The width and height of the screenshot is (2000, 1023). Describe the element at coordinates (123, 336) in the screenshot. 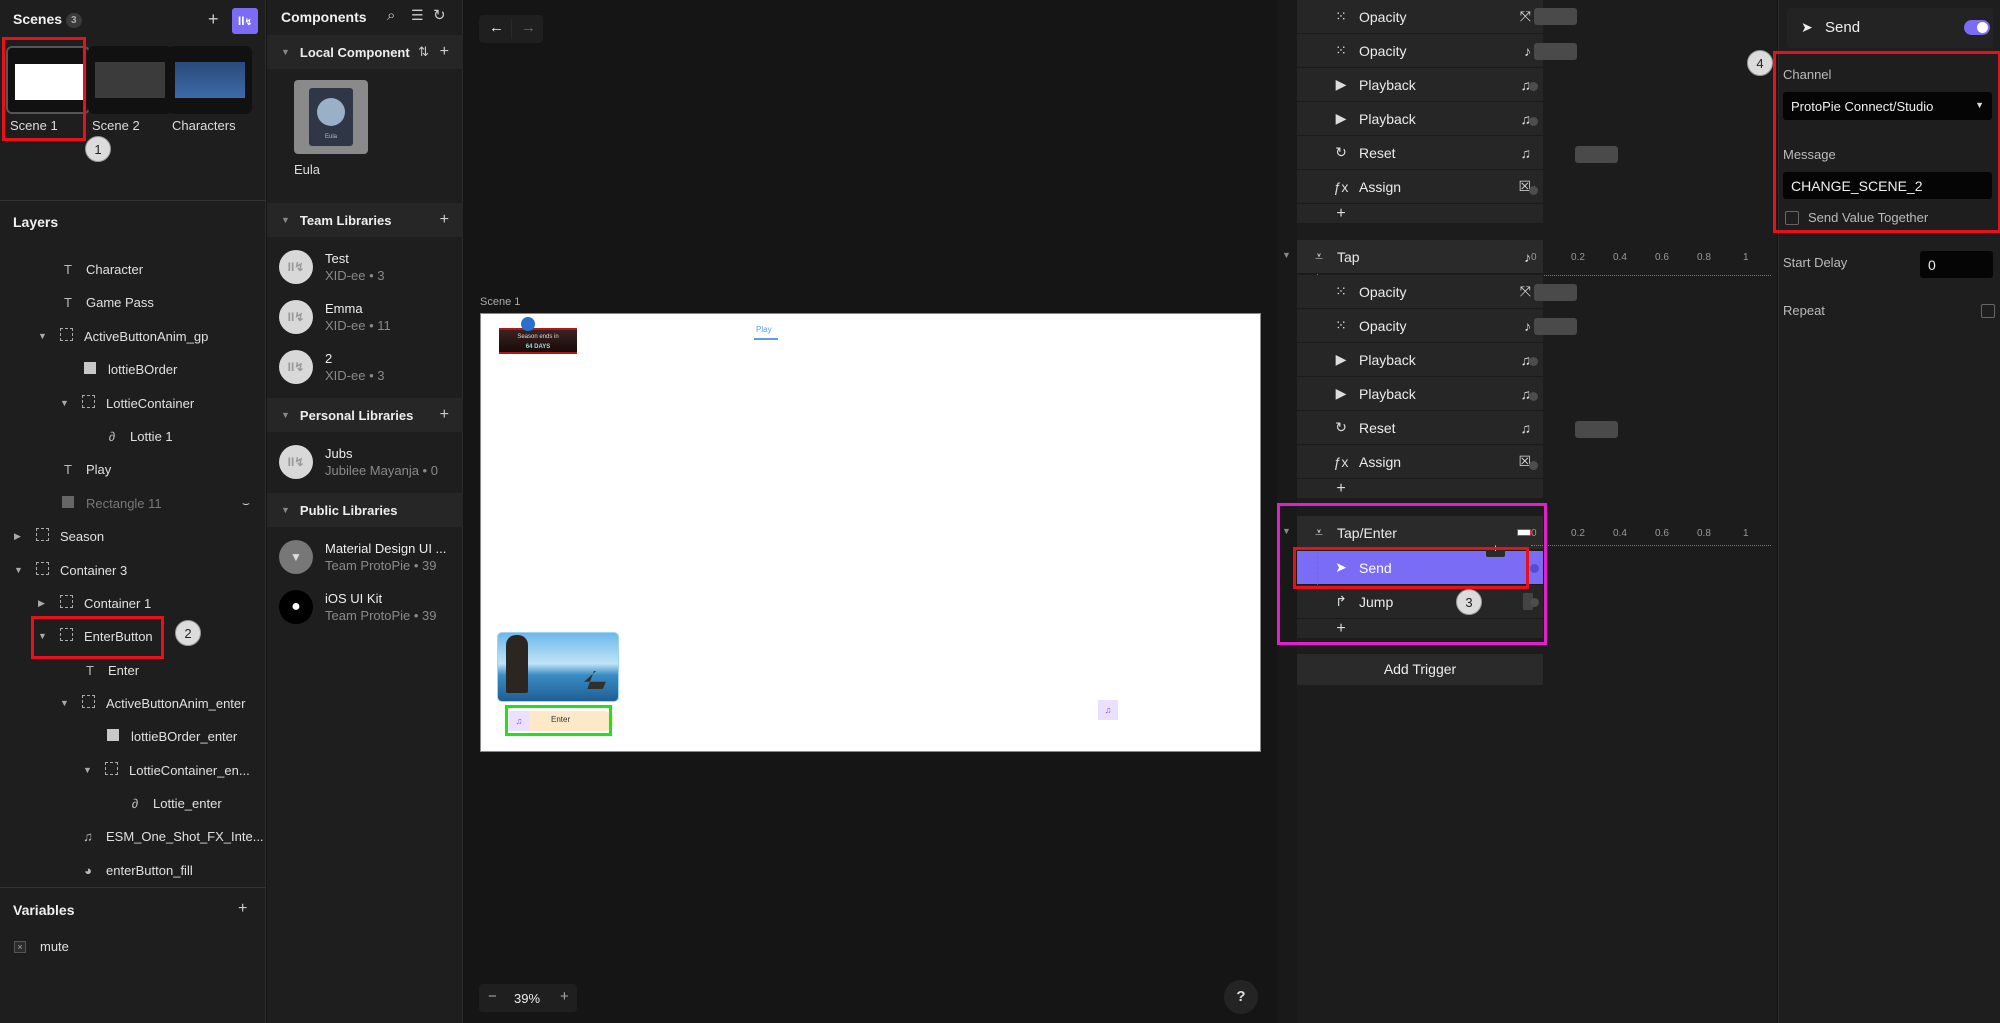

I see `layer-item: ▼ ActiveButtonAnim_gp` at that location.